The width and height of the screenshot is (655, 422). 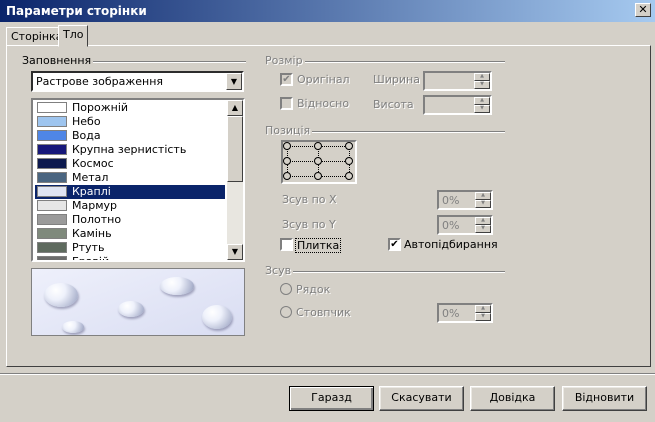 What do you see at coordinates (393, 104) in the screenshot?
I see `height-label: Висота` at bounding box center [393, 104].